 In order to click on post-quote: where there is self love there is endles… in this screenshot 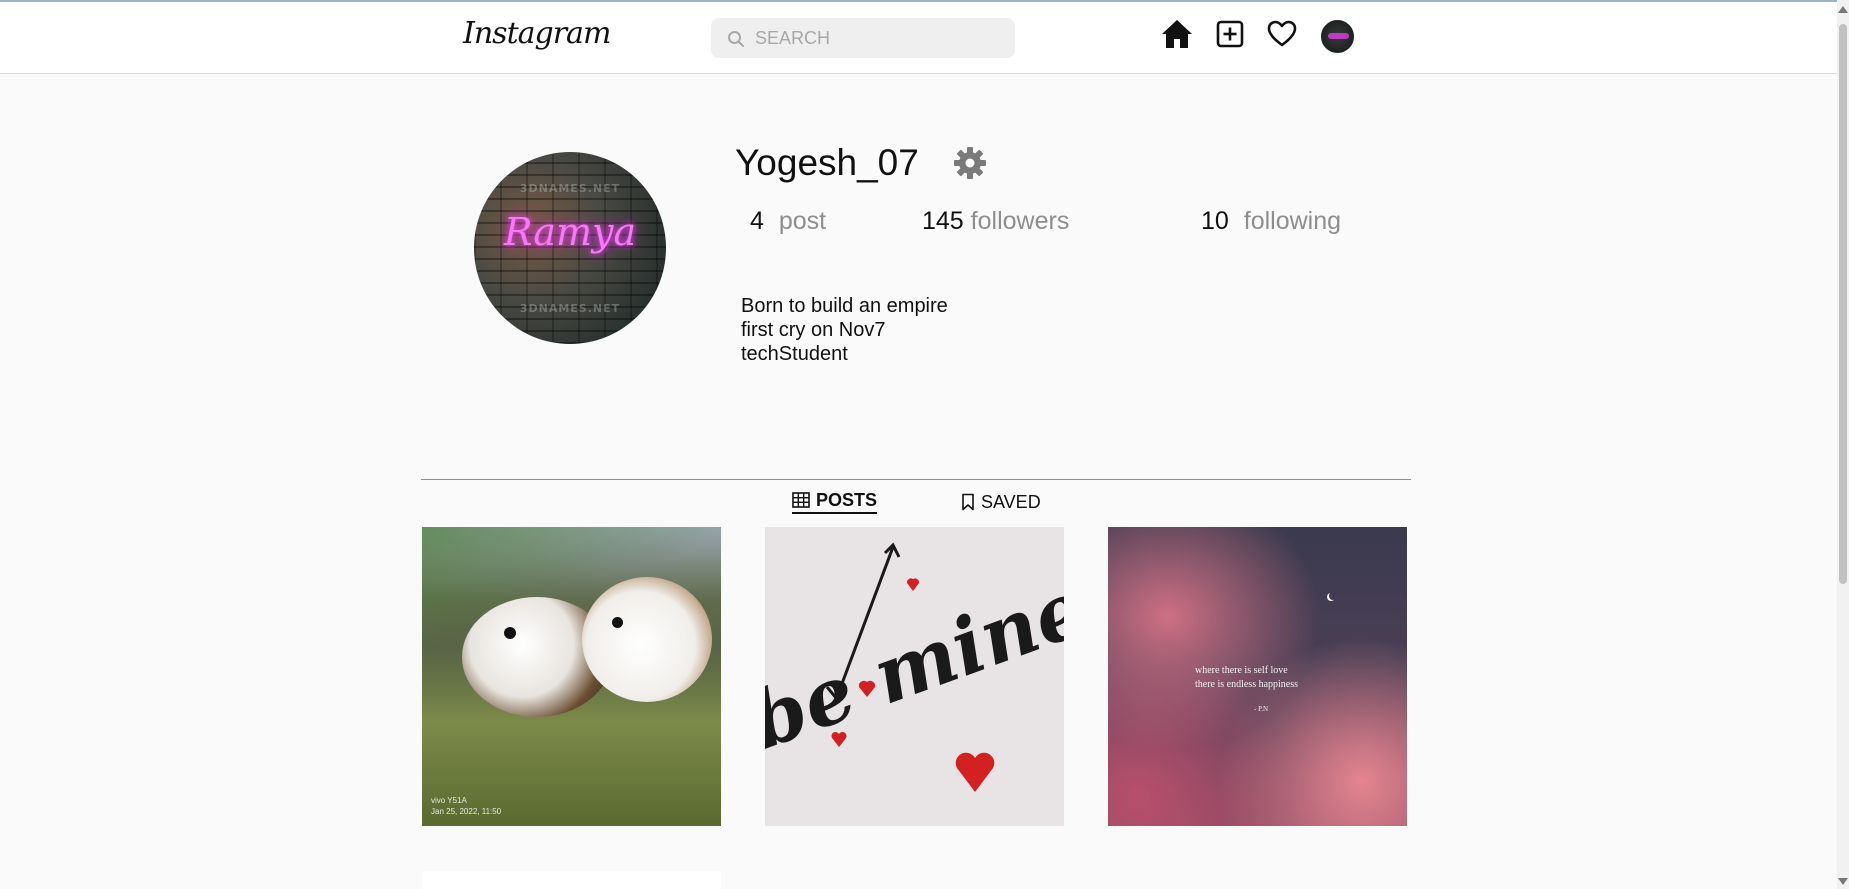, I will do `click(1246, 678)`.